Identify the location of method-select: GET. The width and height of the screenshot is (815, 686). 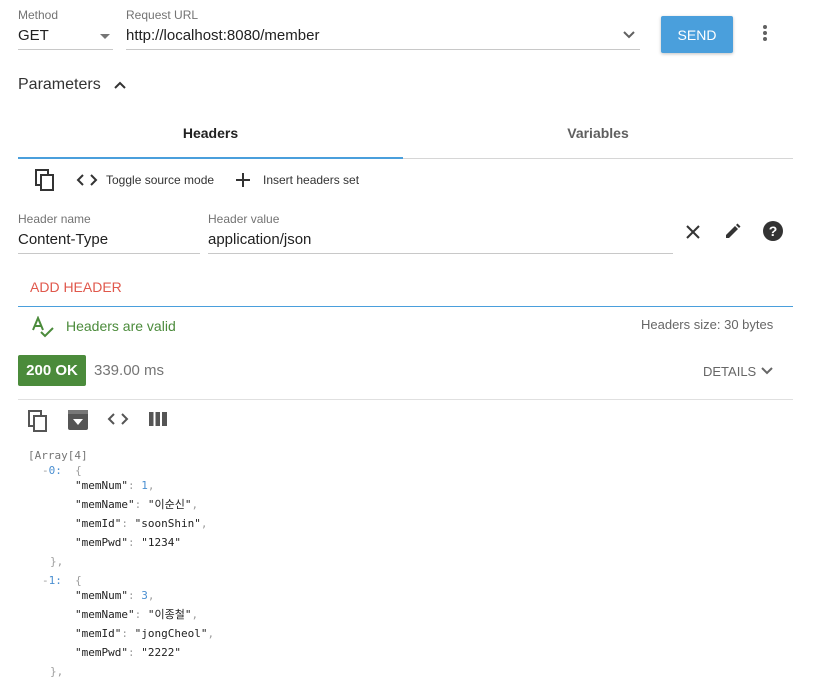
(65, 36).